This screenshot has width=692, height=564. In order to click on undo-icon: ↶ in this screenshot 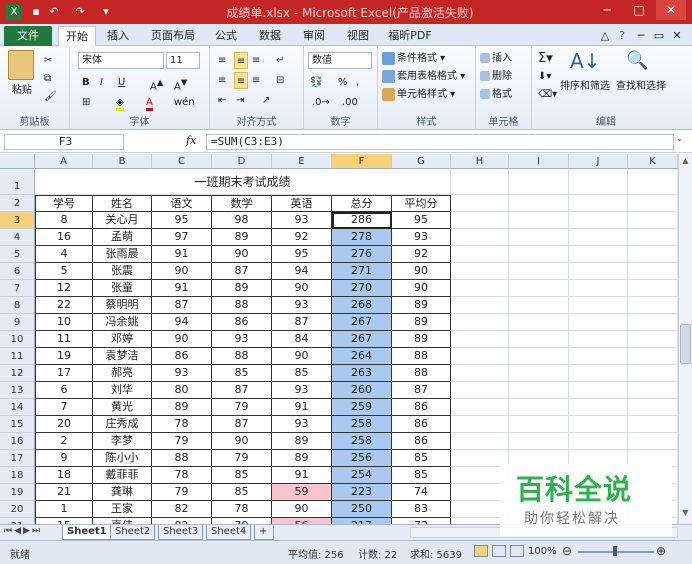, I will do `click(54, 12)`.